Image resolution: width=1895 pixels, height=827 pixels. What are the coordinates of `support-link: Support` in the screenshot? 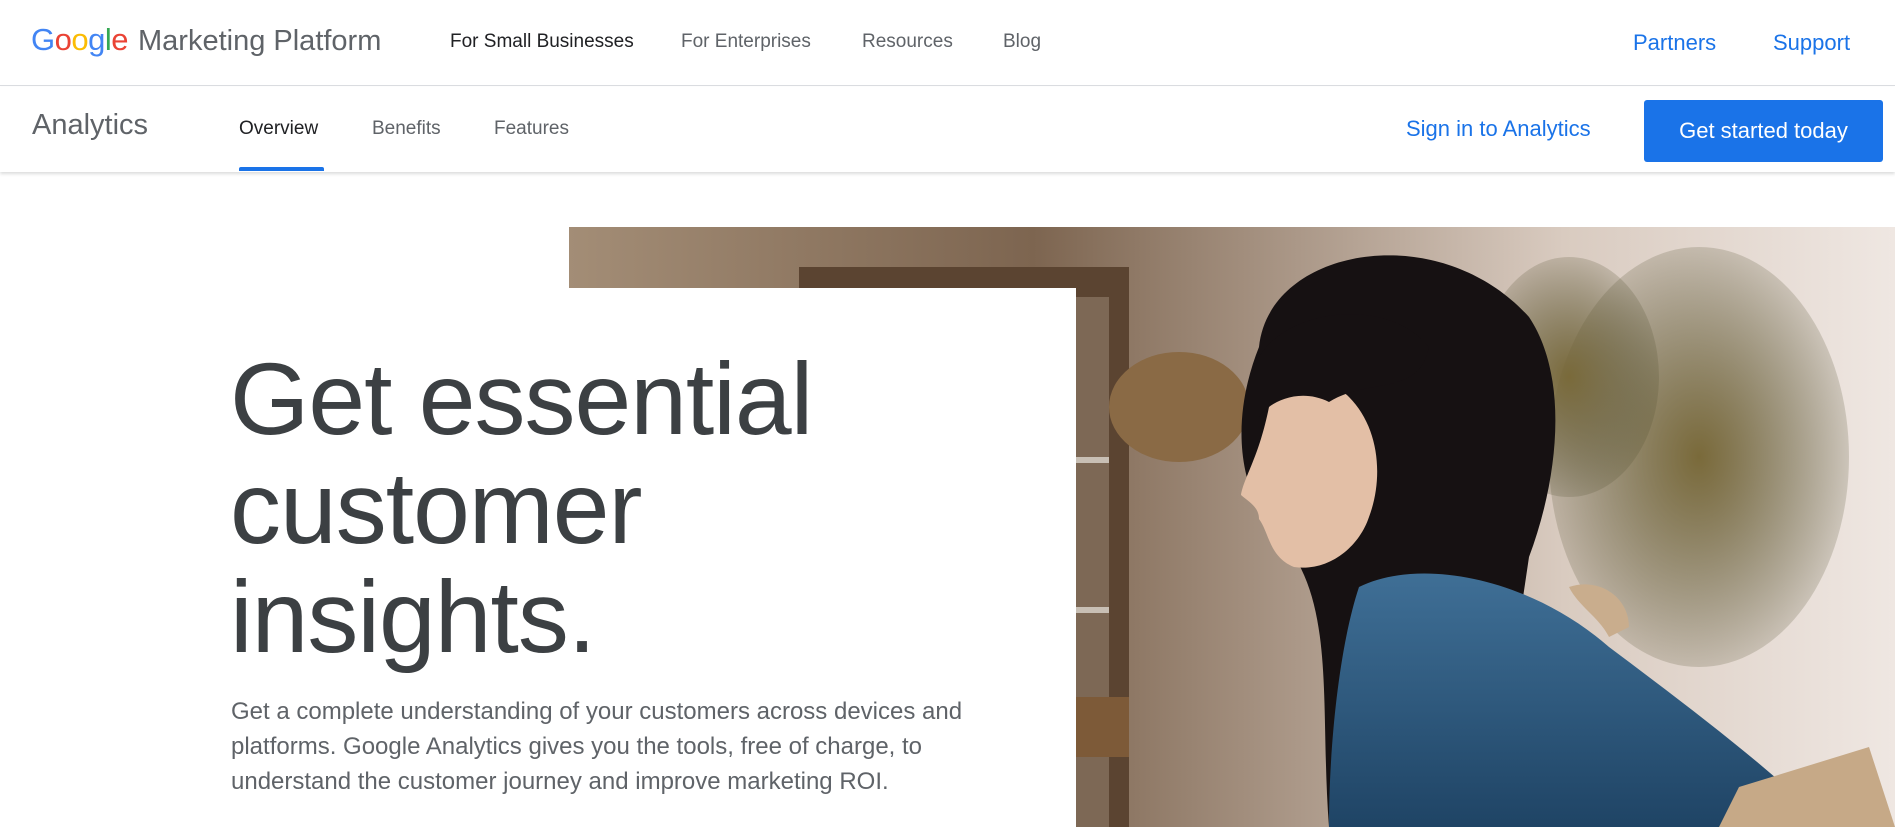 It's located at (1811, 43).